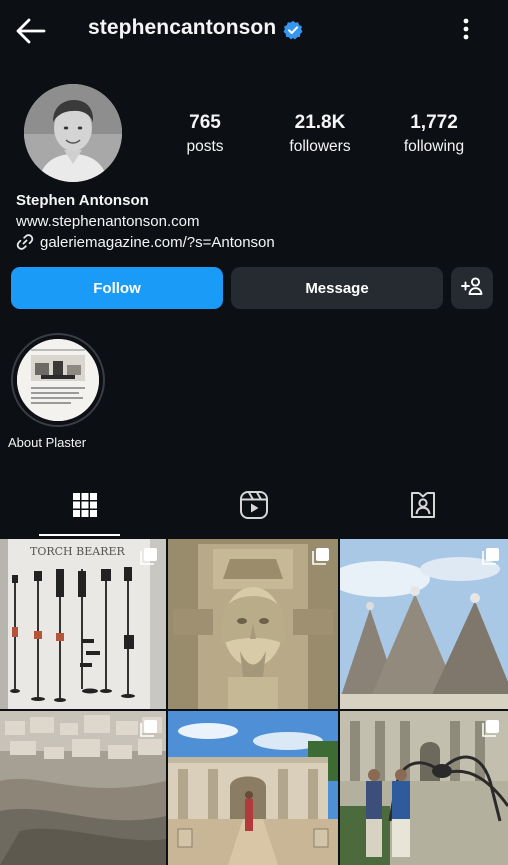  Describe the element at coordinates (182, 27) in the screenshot. I see `profile-username: stephencantonson` at that location.